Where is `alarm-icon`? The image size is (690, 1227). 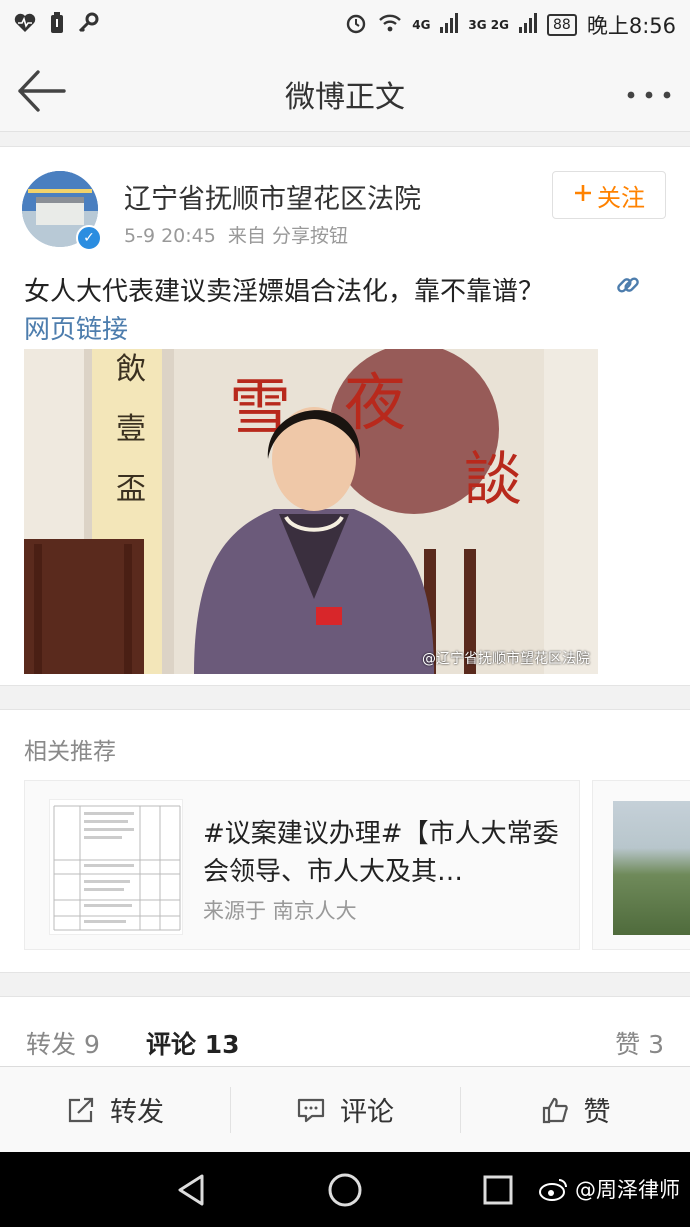 alarm-icon is located at coordinates (356, 25).